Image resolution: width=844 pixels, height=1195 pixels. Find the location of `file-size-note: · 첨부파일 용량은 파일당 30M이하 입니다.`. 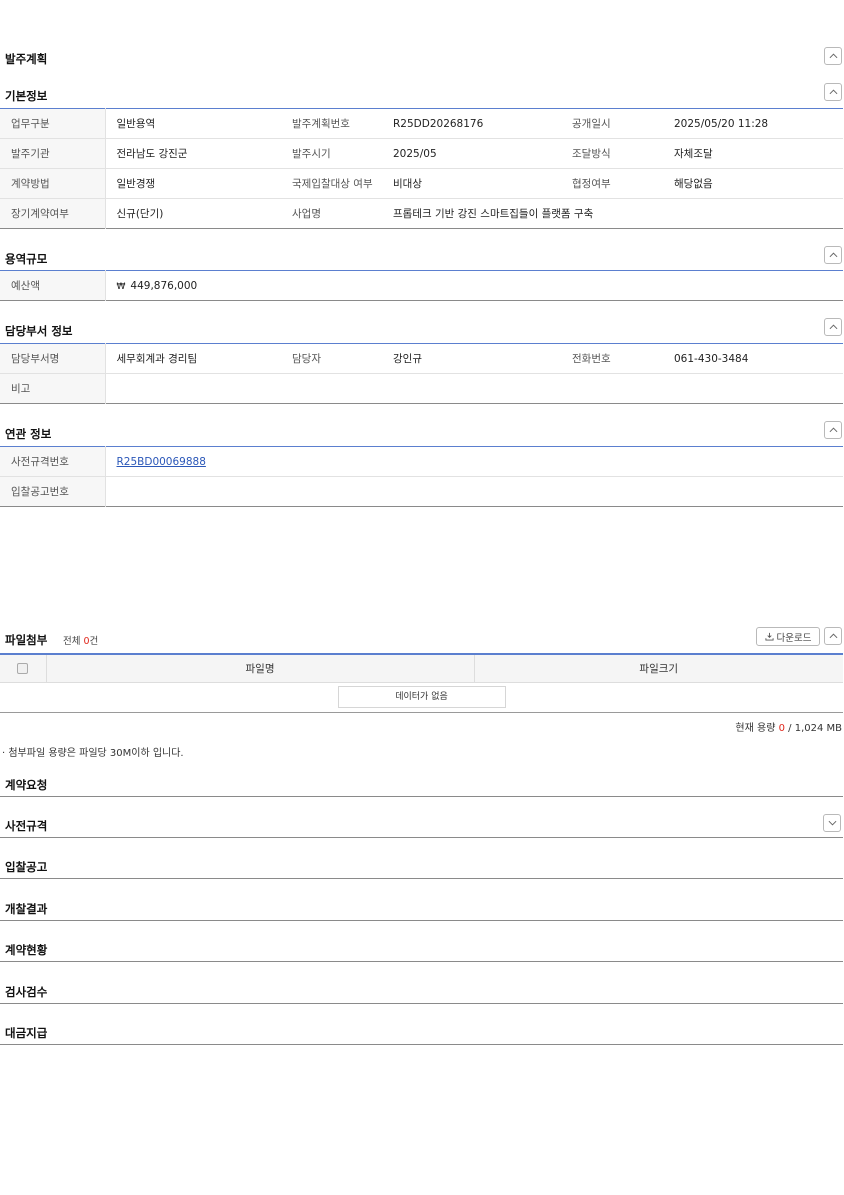

file-size-note: · 첨부파일 용량은 파일당 30M이하 입니다. is located at coordinates (93, 753).